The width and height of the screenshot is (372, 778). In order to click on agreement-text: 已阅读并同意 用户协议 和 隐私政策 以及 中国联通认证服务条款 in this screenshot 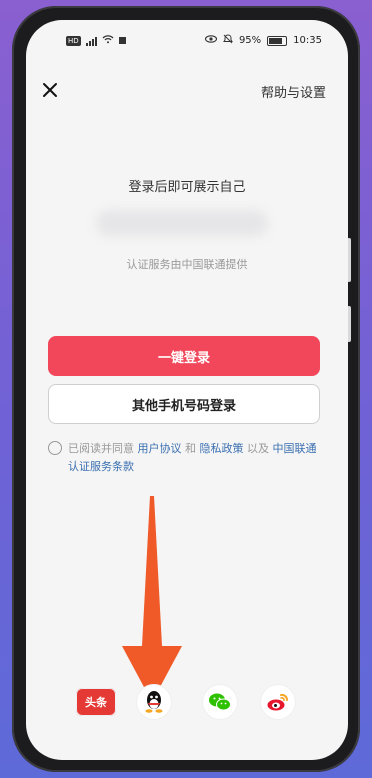, I will do `click(192, 457)`.